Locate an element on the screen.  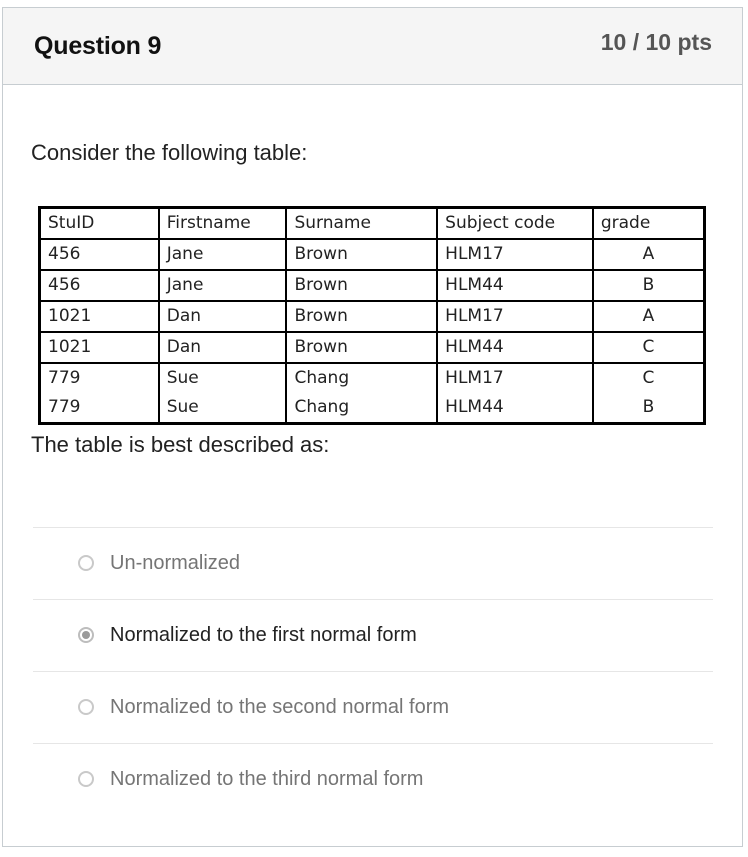
answer-option-2: Normalized to the first normal form is located at coordinates (247, 635).